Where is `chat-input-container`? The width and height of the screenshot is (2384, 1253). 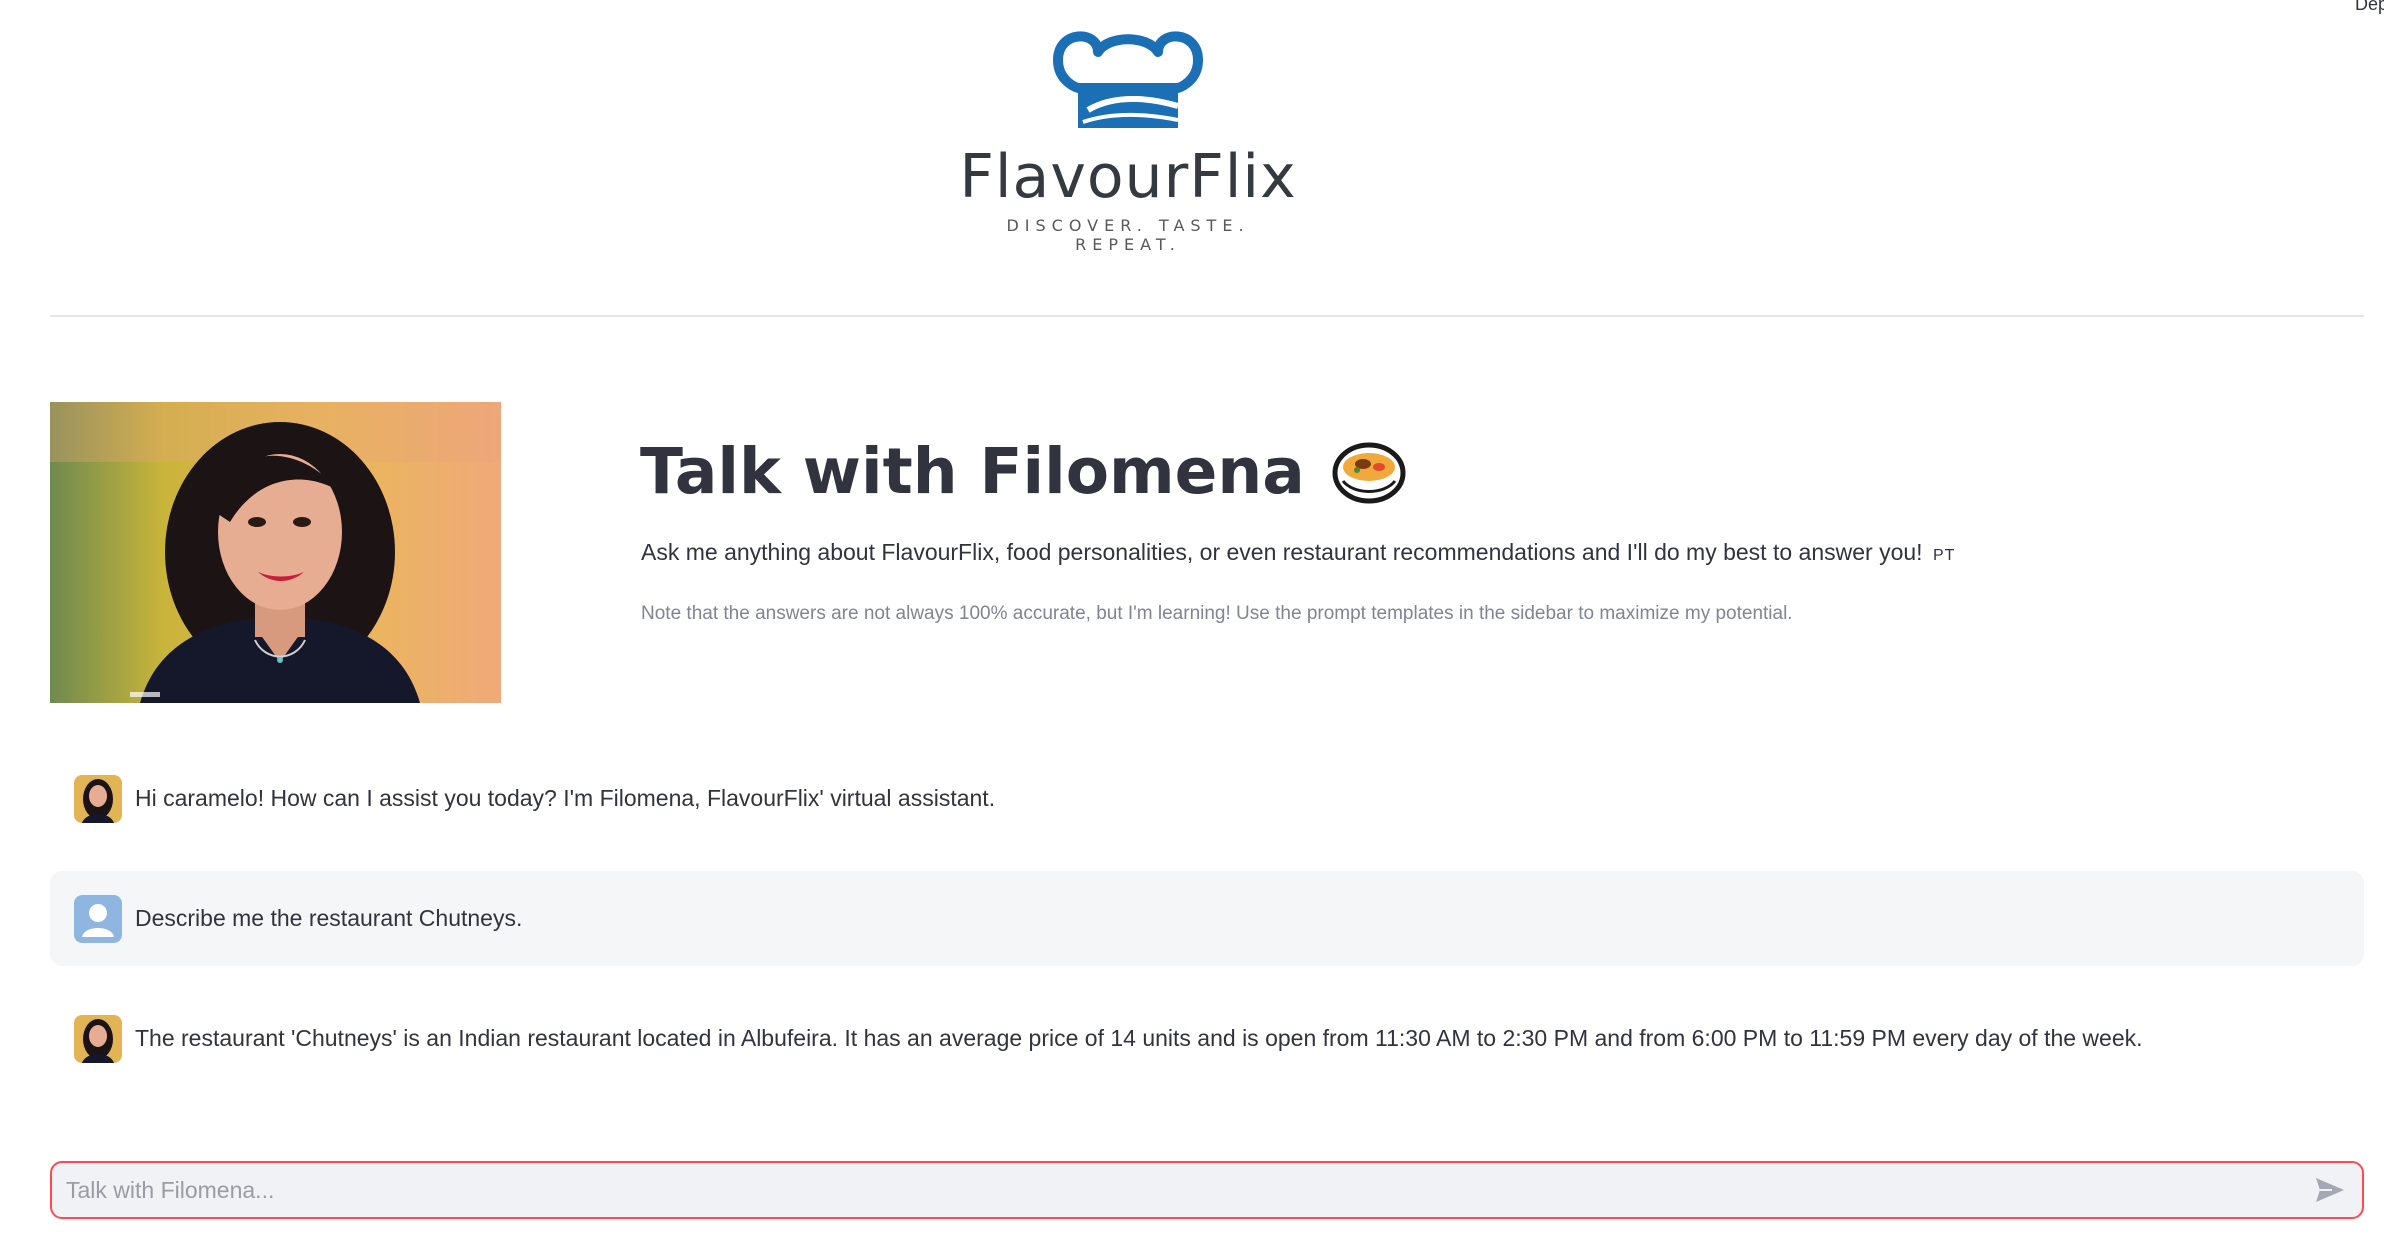 chat-input-container is located at coordinates (1207, 1190).